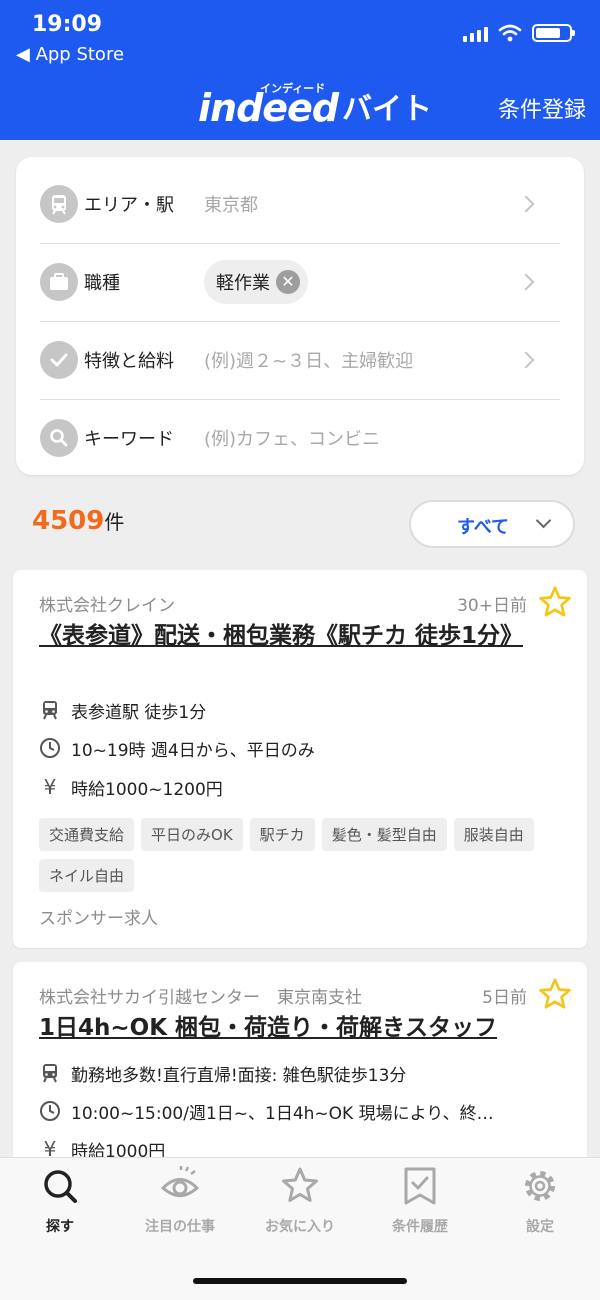  What do you see at coordinates (87, 834) in the screenshot?
I see `job-tag: 交通費支給` at bounding box center [87, 834].